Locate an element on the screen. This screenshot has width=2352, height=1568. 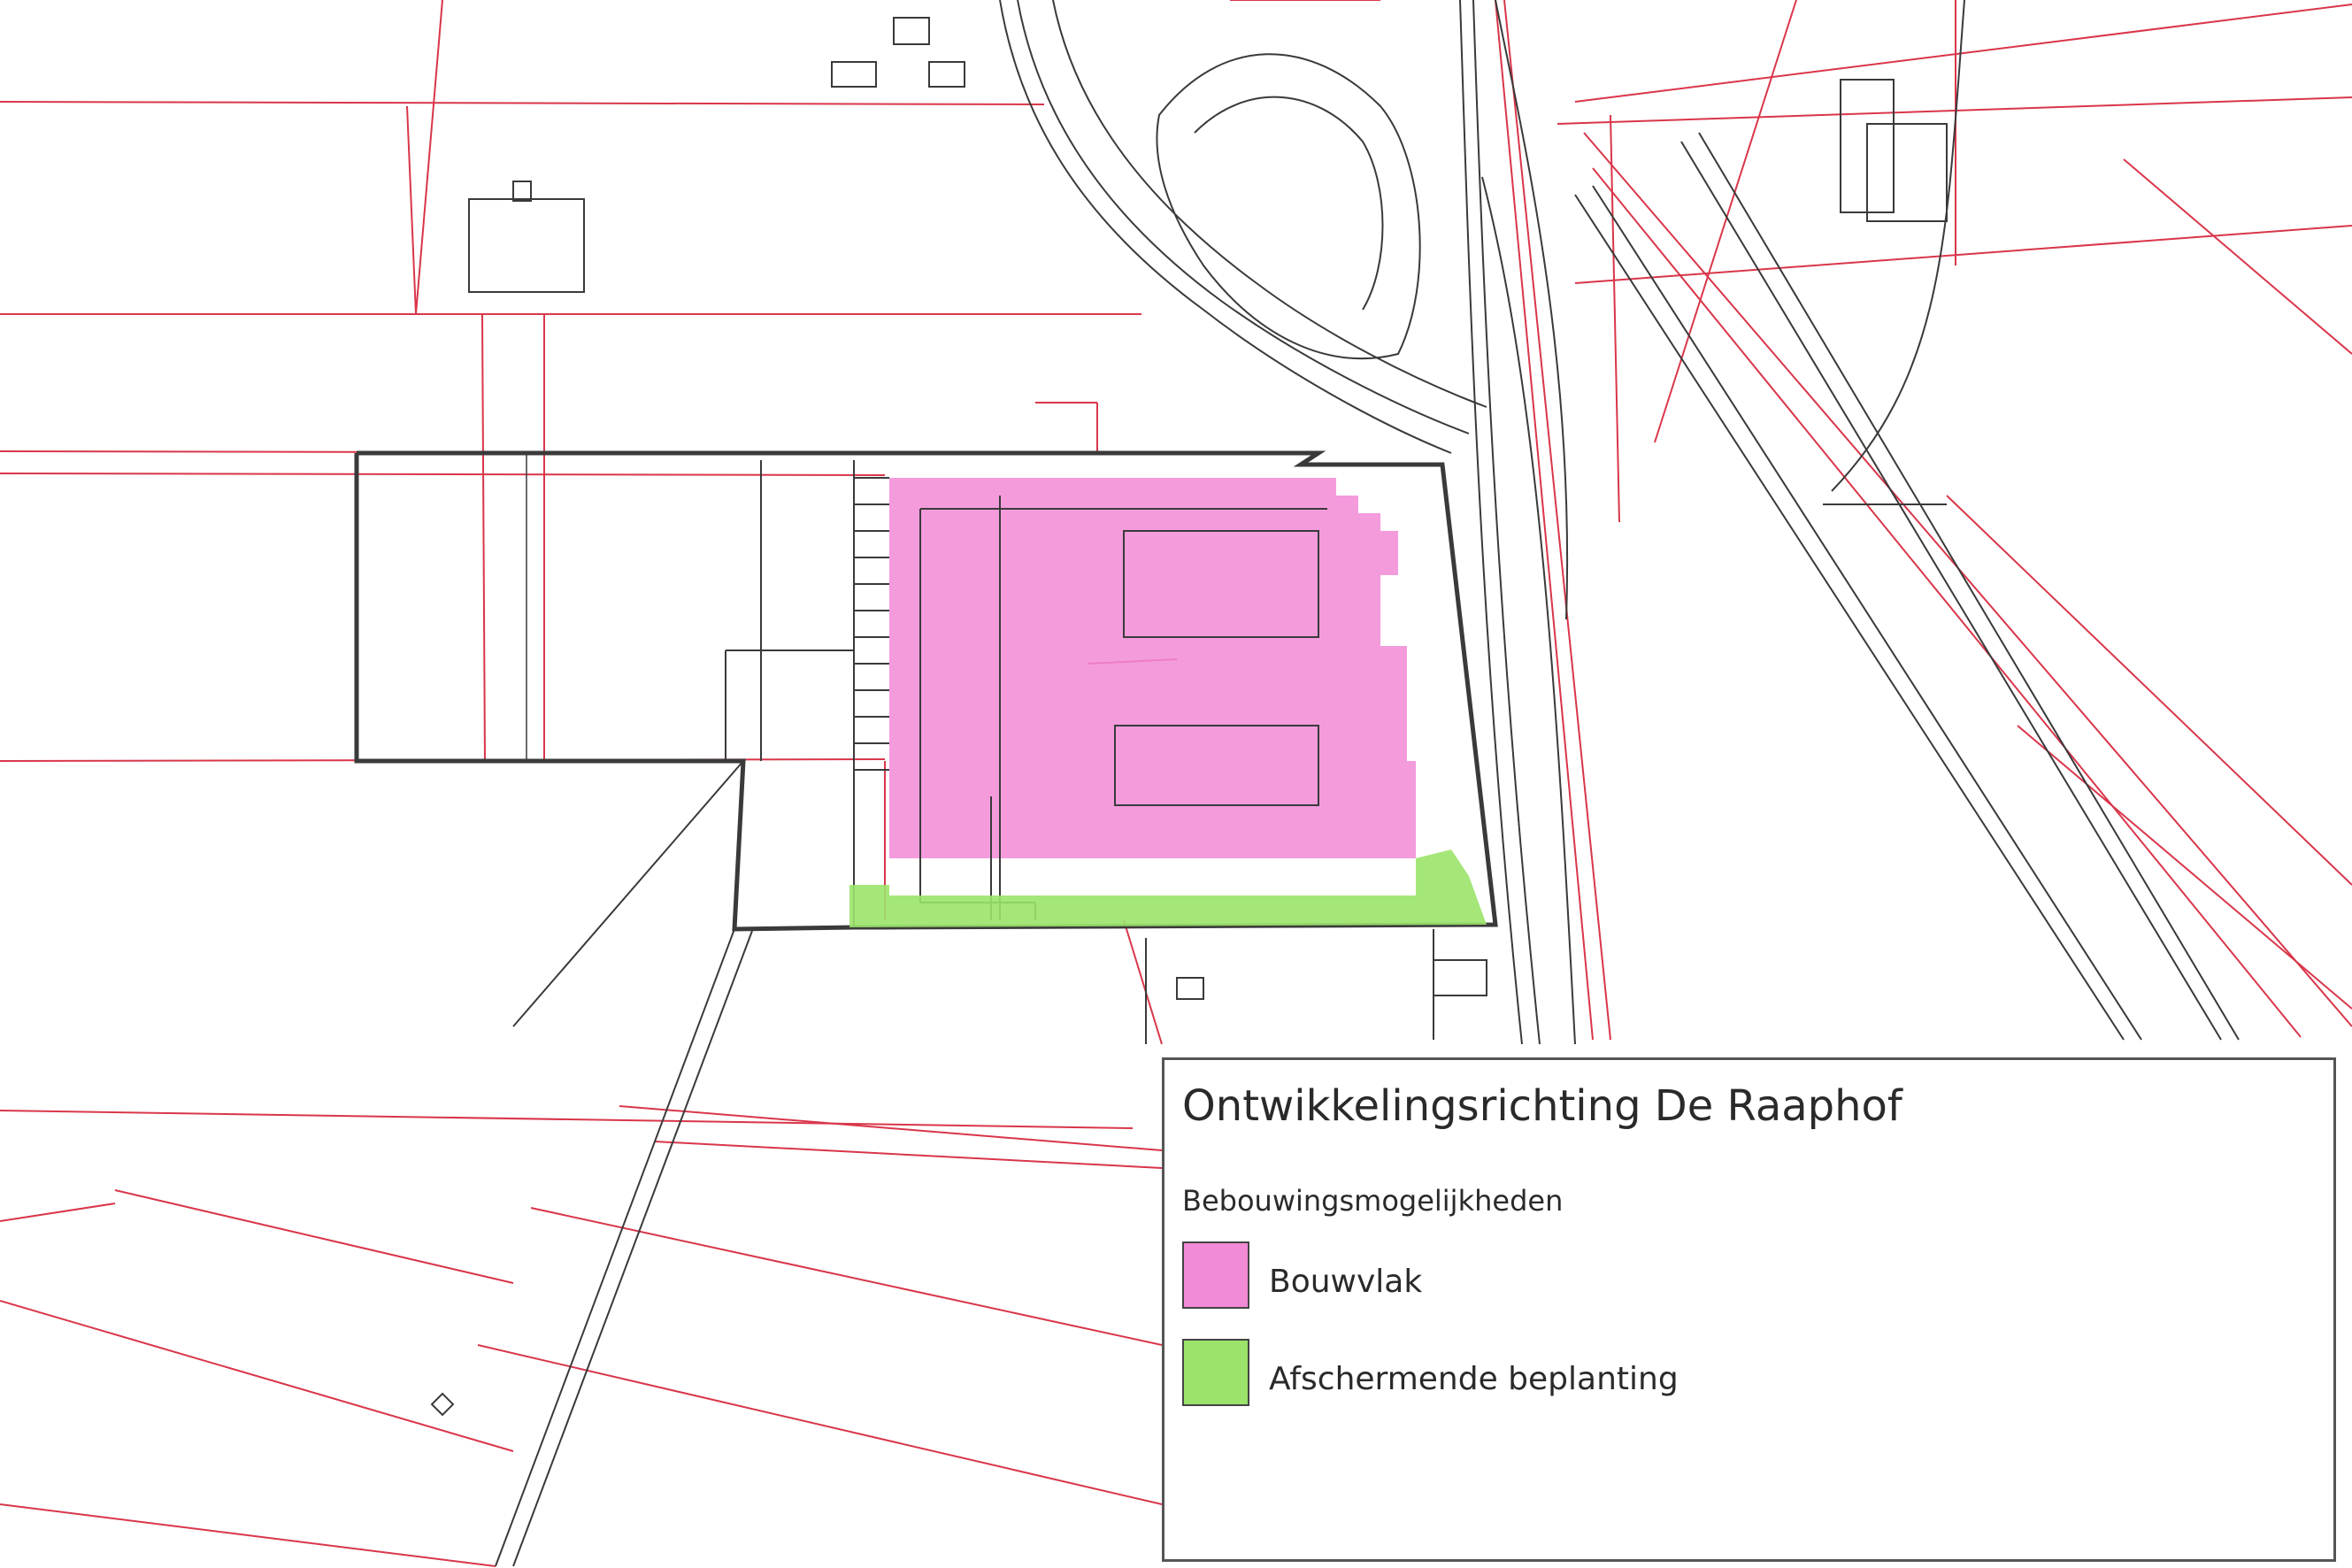
legend-label-bouwvlak: Bouwvlak is located at coordinates (1346, 1282).